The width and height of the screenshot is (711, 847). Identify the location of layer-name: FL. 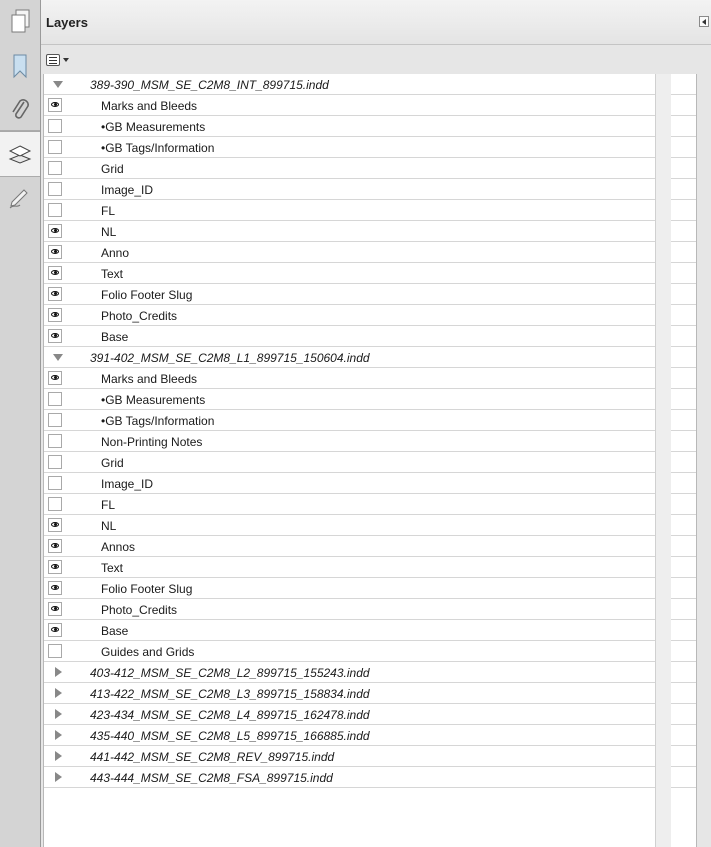
(108, 505).